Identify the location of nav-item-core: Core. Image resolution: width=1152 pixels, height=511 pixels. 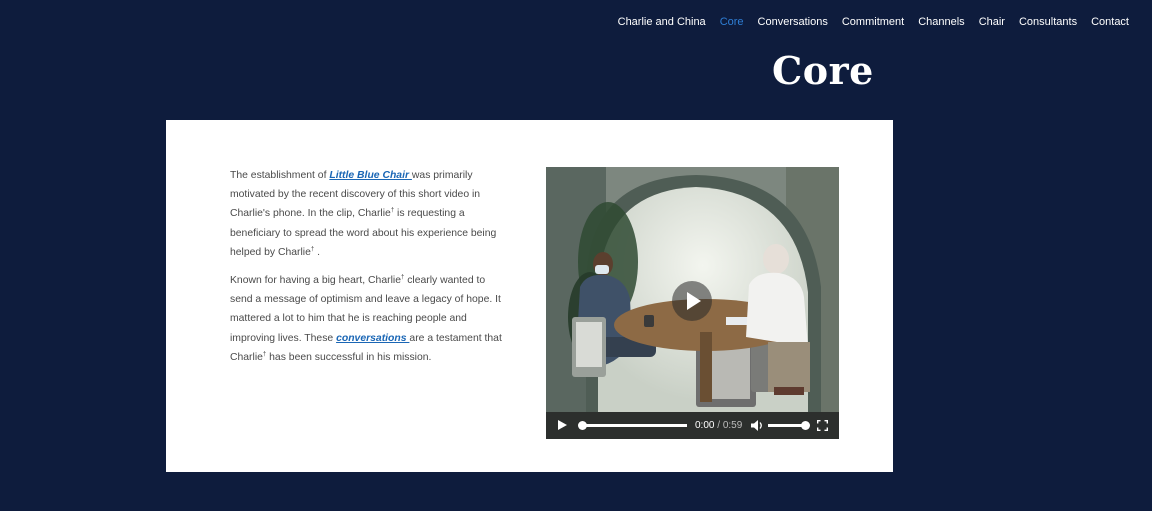
(732, 22).